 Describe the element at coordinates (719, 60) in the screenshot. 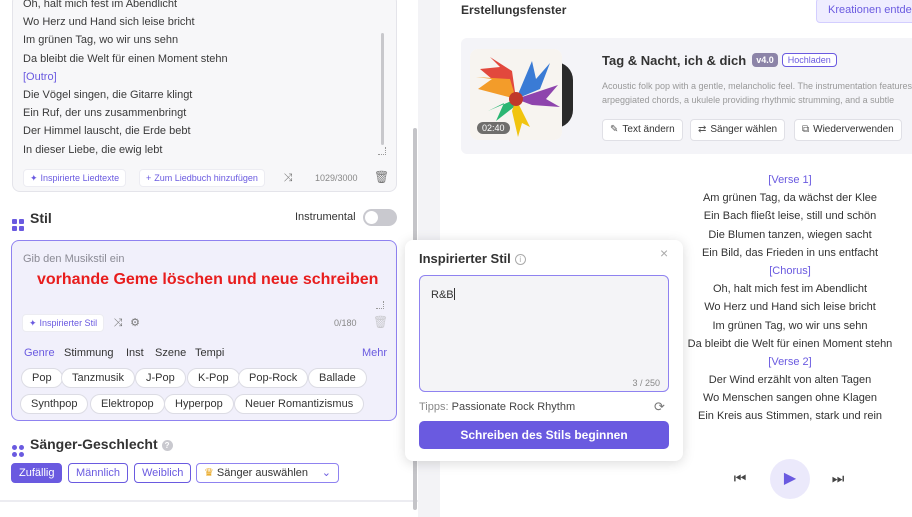

I see `song-title: Tag & Nacht, ich & dich v4.0 Hochladen` at that location.